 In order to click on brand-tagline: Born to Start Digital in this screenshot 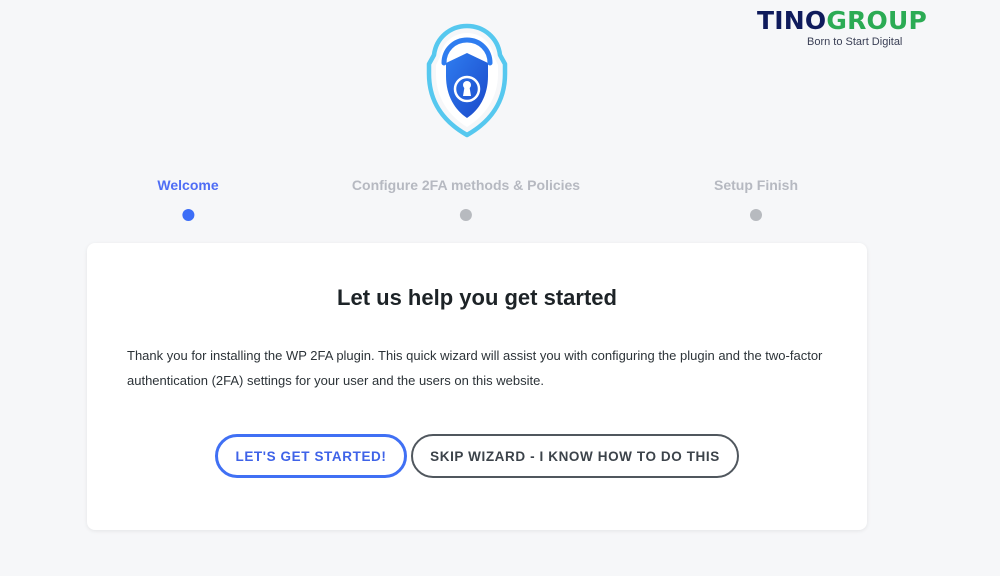, I will do `click(855, 42)`.